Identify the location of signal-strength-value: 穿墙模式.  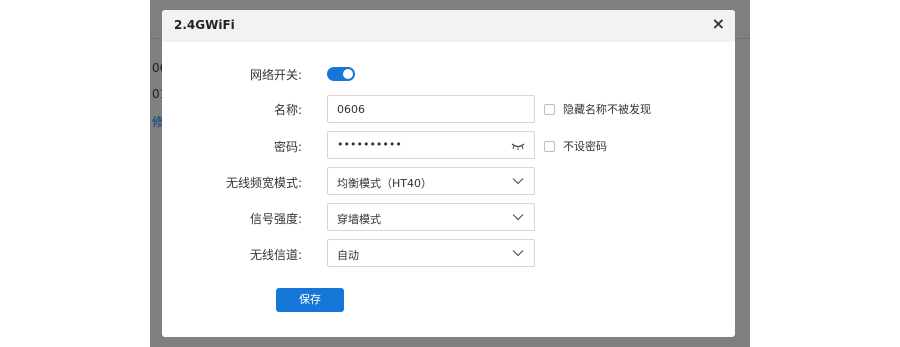
(359, 219).